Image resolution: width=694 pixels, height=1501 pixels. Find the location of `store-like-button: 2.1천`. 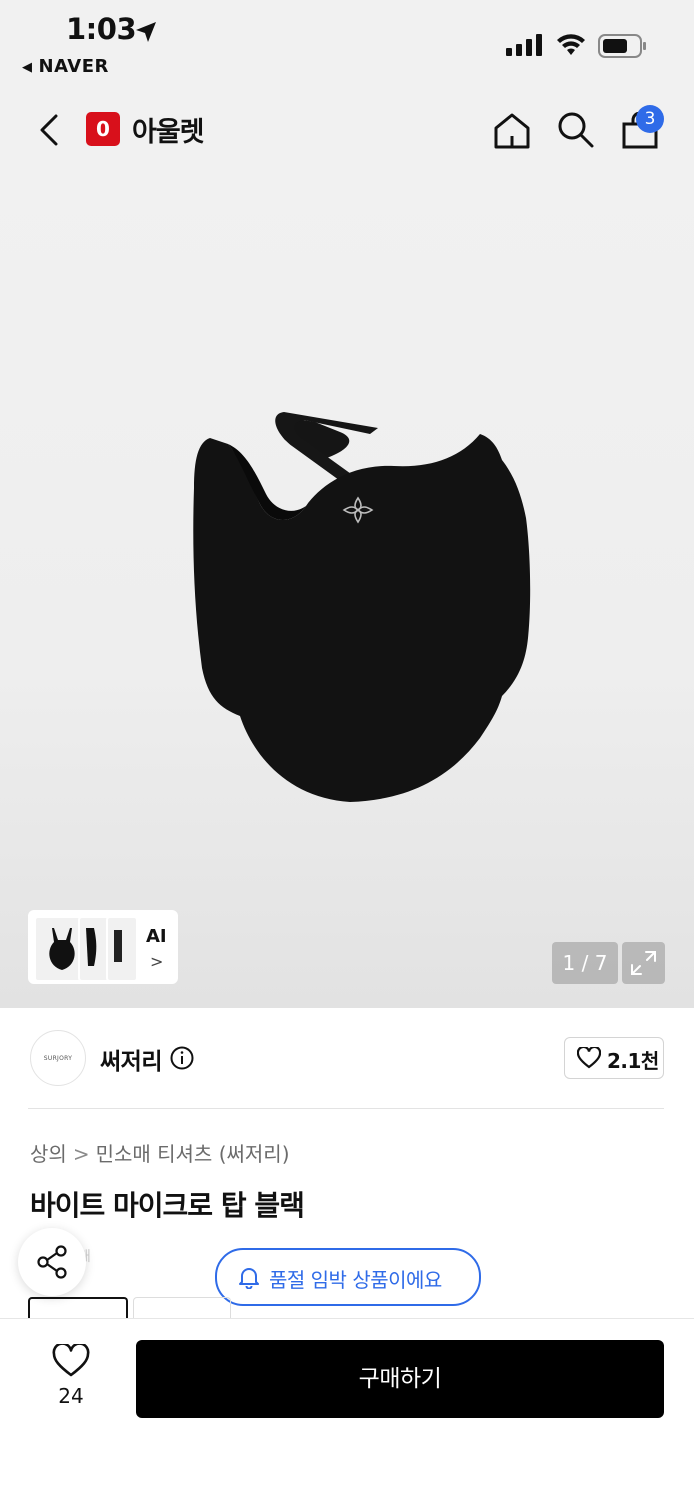

store-like-button: 2.1천 is located at coordinates (614, 1058).